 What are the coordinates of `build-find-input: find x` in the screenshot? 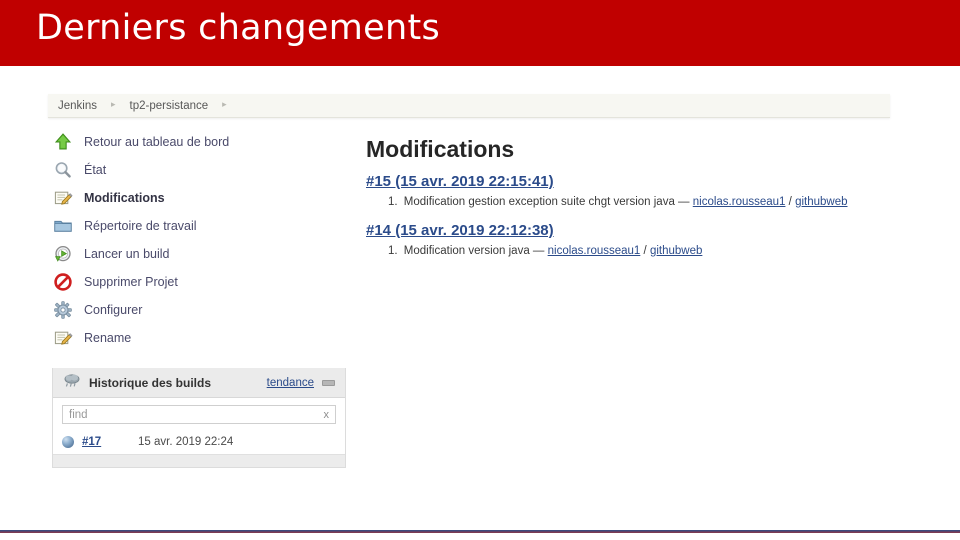 It's located at (199, 414).